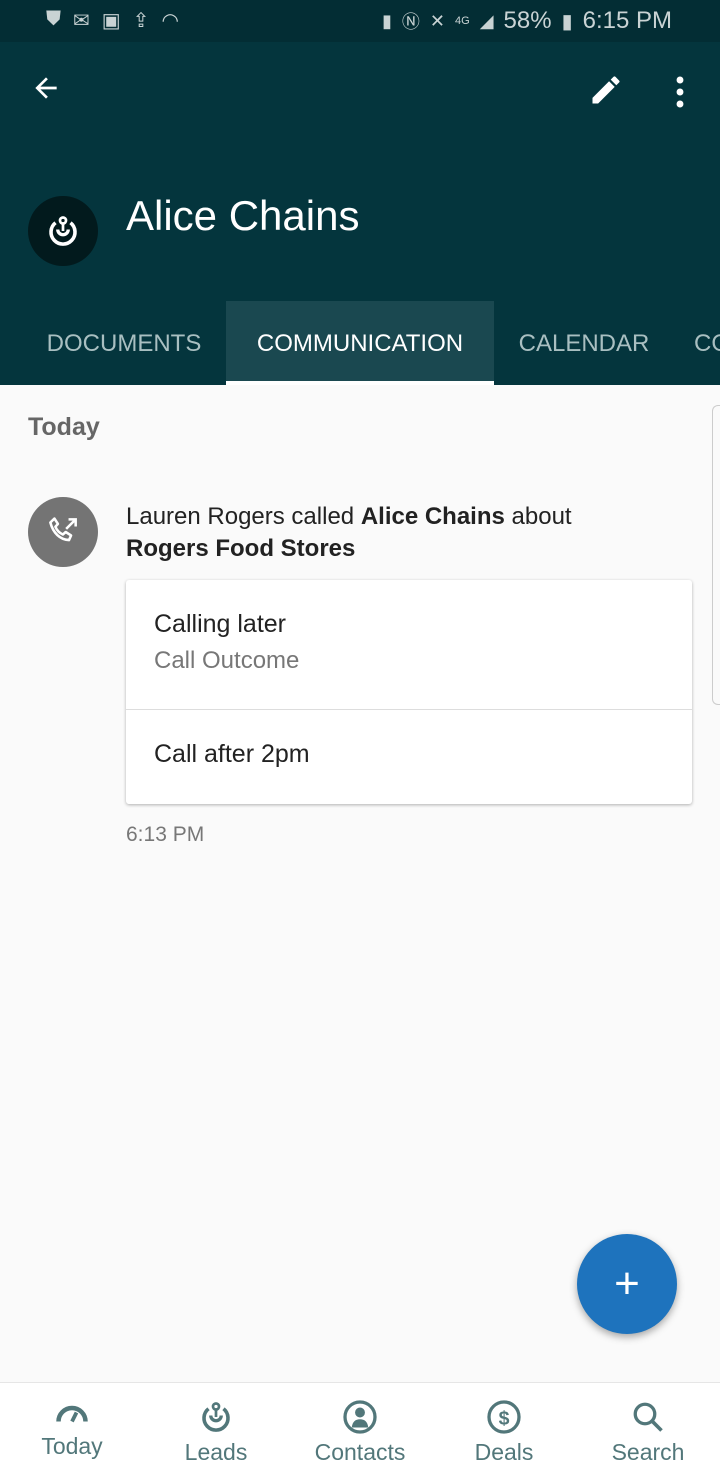  What do you see at coordinates (707, 343) in the screenshot?
I see `tab-contacts-partial: CO` at bounding box center [707, 343].